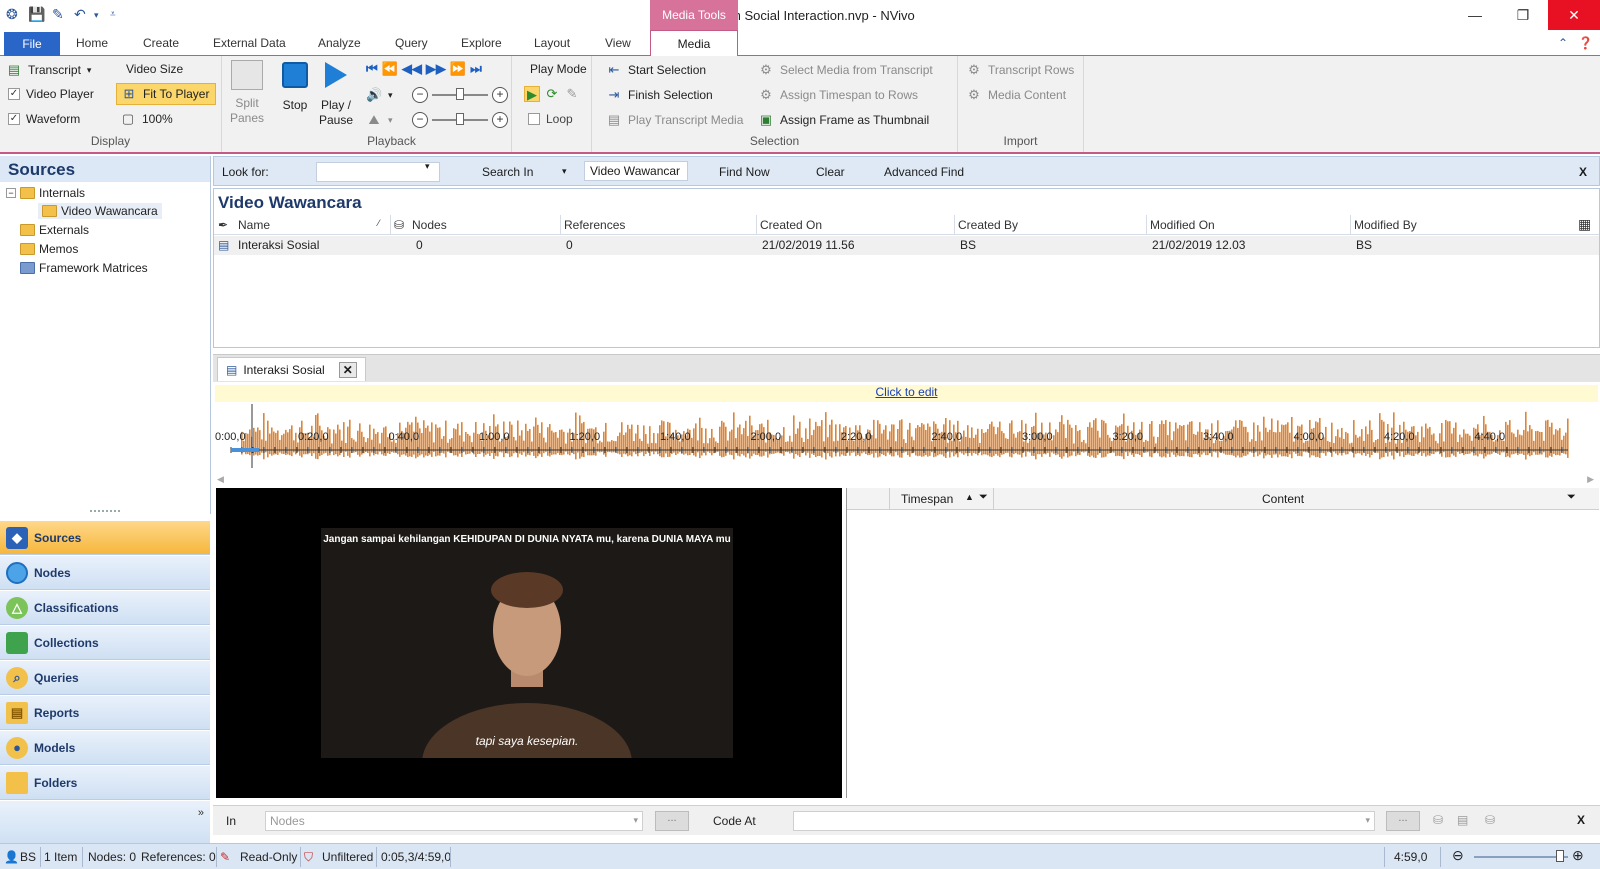 The width and height of the screenshot is (1600, 869). I want to click on tree-item-internals: − Internals, so click(45, 193).